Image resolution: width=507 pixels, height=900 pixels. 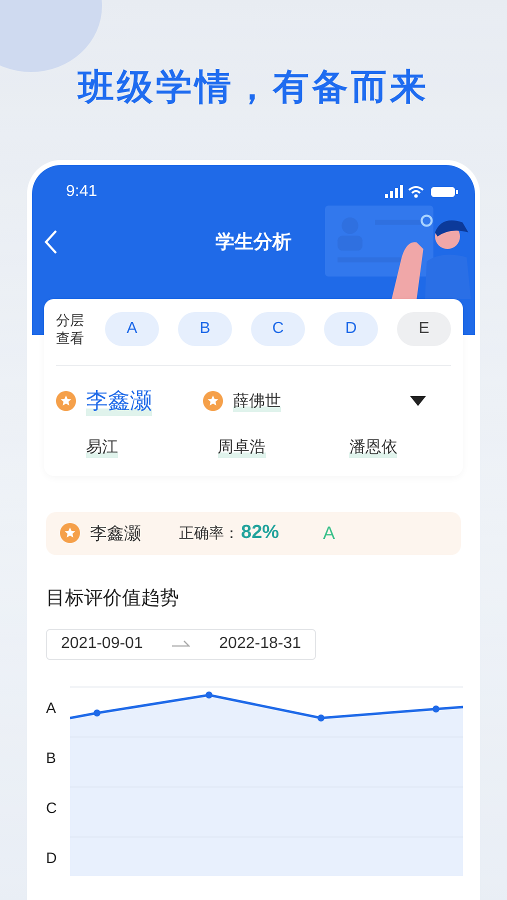 What do you see at coordinates (351, 329) in the screenshot?
I see `layer-chip: D` at bounding box center [351, 329].